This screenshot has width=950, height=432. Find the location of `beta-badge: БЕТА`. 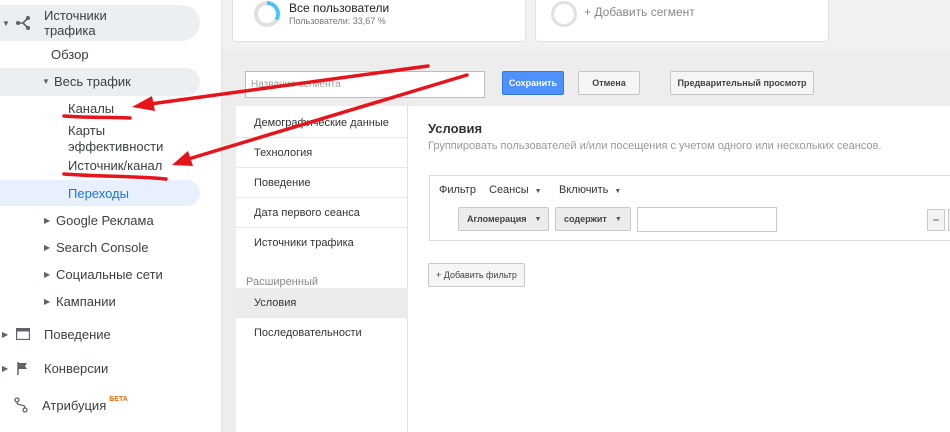

beta-badge: БЕТА is located at coordinates (118, 399).